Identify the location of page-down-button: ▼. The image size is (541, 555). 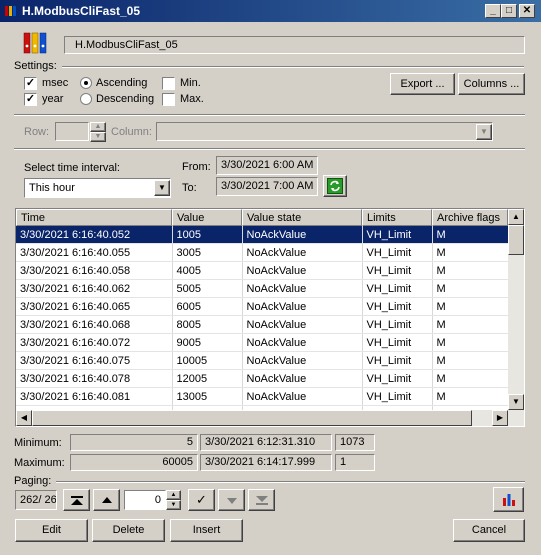
(173, 505).